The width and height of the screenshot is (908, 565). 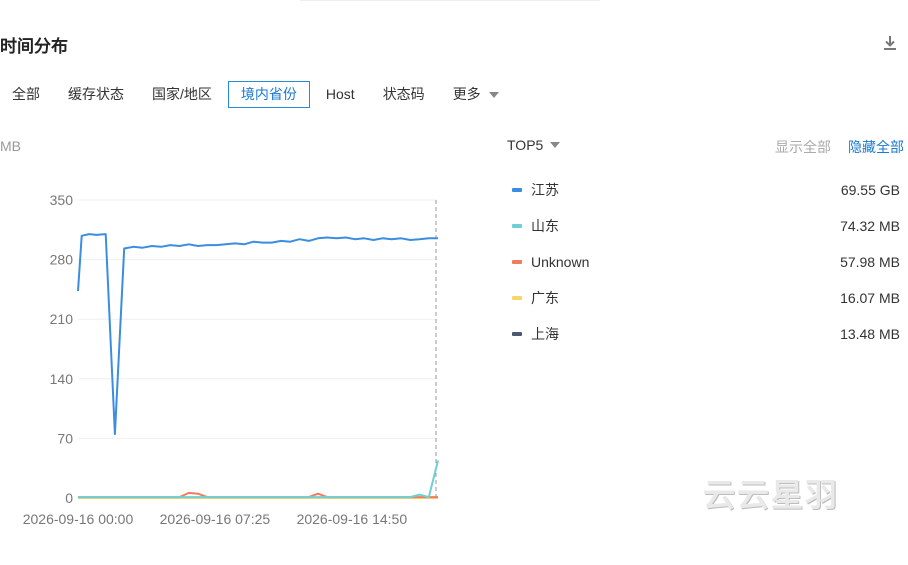 I want to click on legend-name: 上海, so click(x=545, y=334).